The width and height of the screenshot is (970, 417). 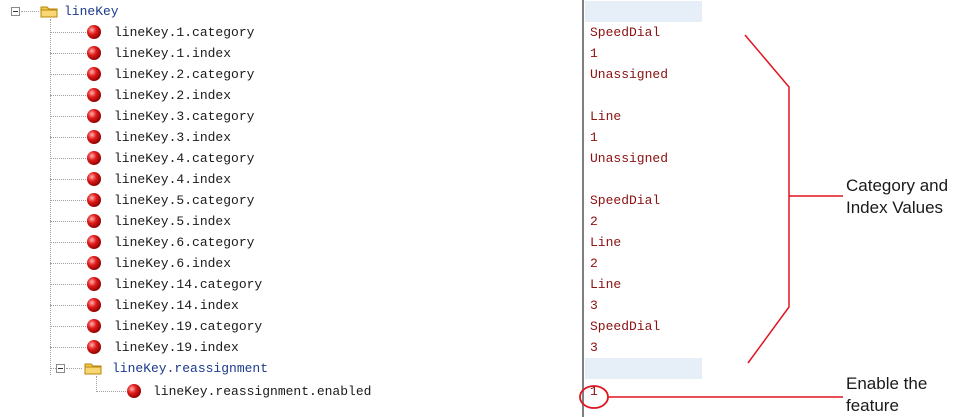 What do you see at coordinates (767, 199) in the screenshot?
I see `category-index-bracket` at bounding box center [767, 199].